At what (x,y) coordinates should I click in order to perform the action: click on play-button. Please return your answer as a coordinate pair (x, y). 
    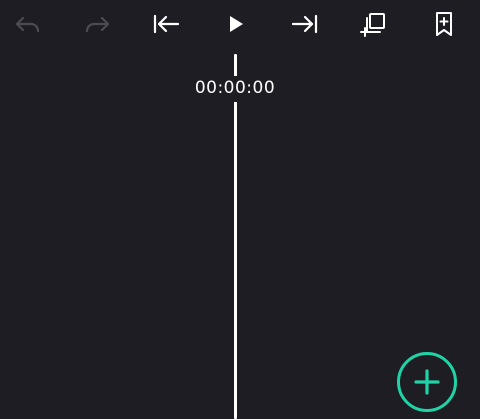
    Looking at the image, I should click on (236, 24).